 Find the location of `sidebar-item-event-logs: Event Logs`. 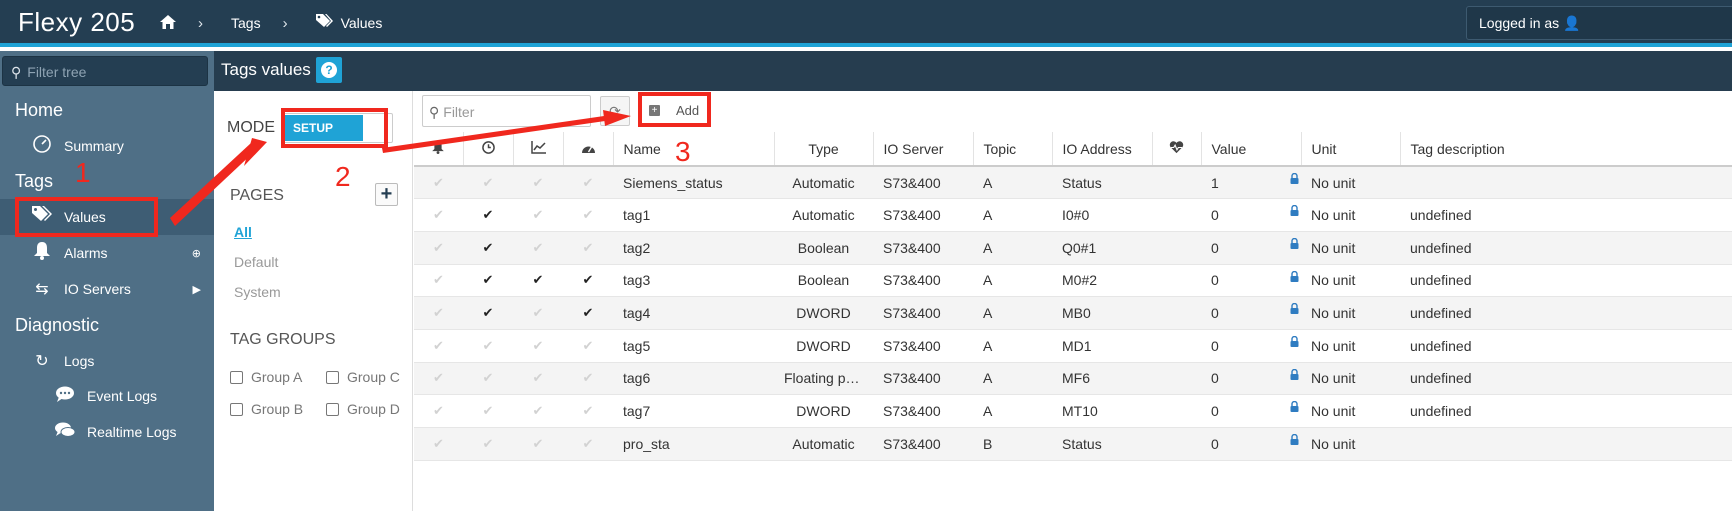

sidebar-item-event-logs: Event Logs is located at coordinates (107, 396).